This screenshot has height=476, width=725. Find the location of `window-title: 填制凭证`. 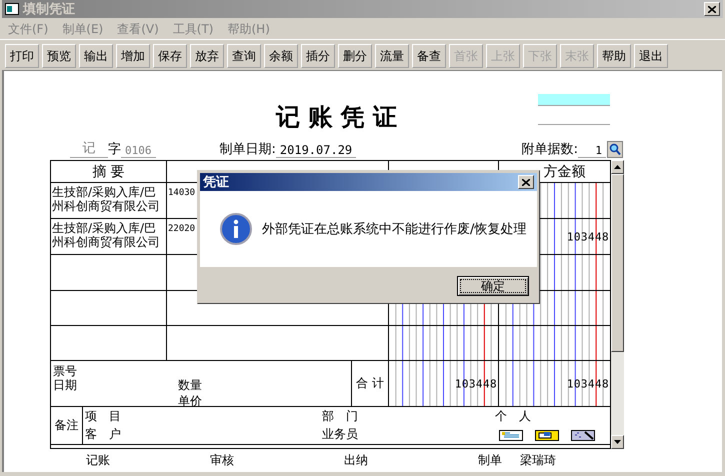

window-title: 填制凭证 is located at coordinates (49, 9).